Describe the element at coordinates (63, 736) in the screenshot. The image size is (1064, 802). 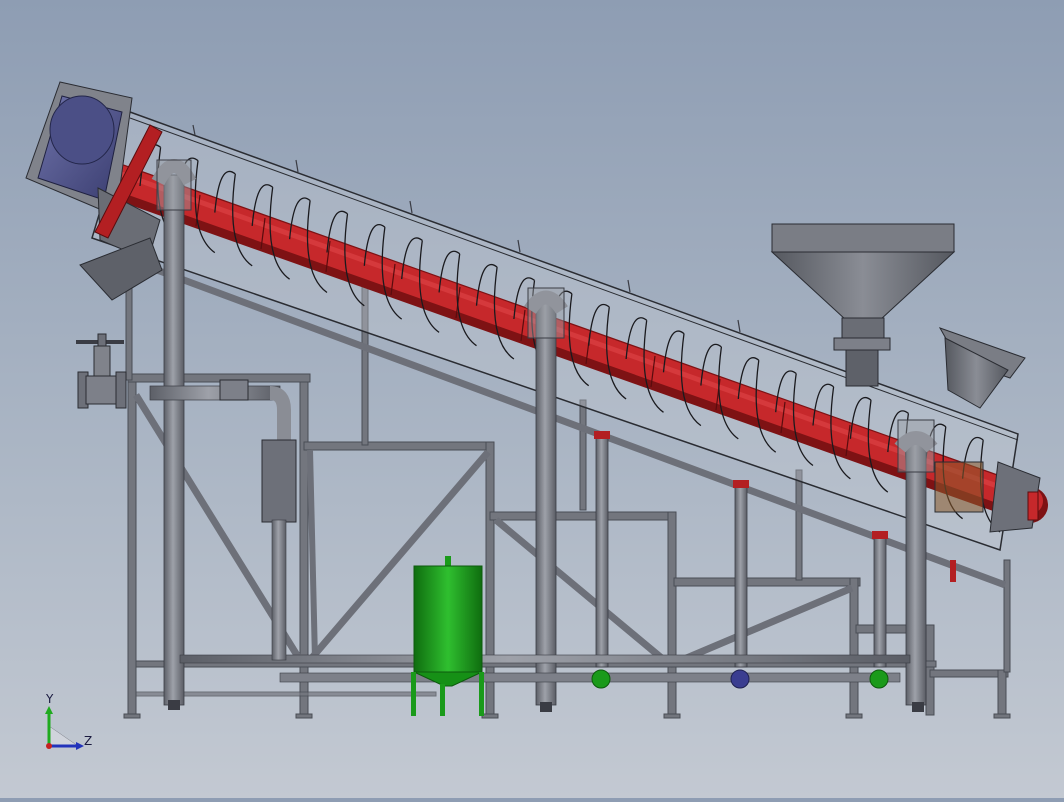
I see `triad-plane` at that location.